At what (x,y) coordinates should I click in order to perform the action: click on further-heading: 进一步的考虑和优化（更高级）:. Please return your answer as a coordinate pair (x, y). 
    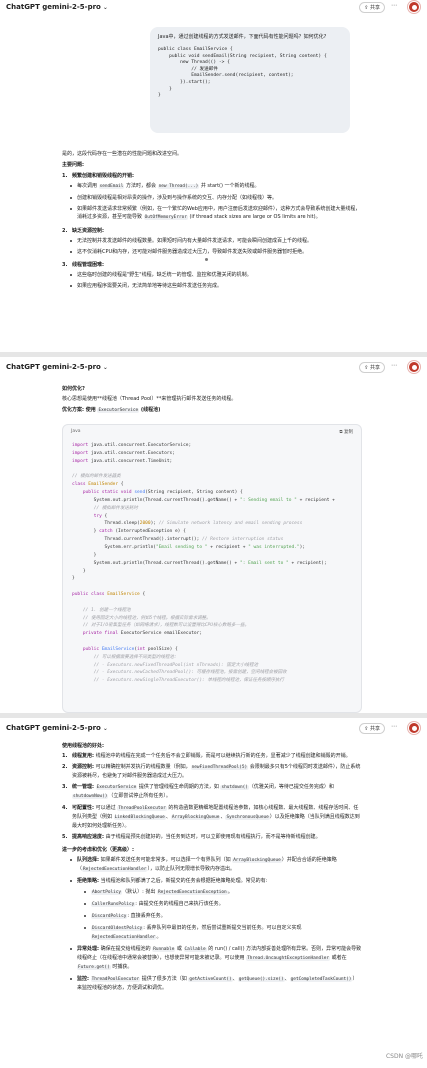
    Looking at the image, I should click on (98, 850).